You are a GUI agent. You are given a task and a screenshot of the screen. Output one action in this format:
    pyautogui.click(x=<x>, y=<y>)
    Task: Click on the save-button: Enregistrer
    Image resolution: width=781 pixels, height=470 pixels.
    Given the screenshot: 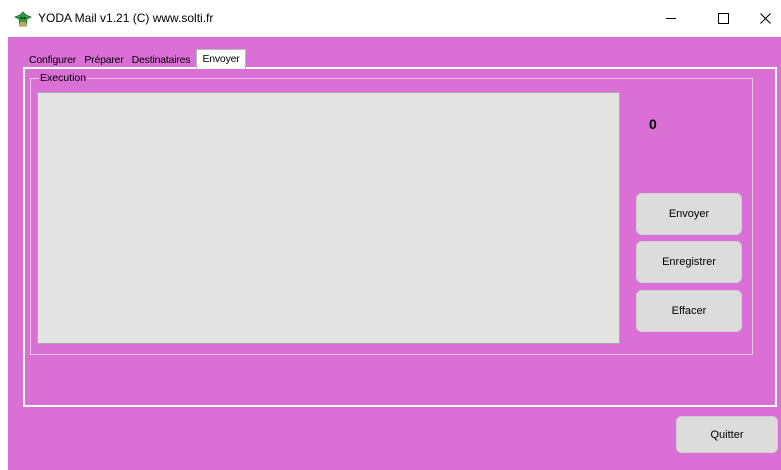 What is the action you would take?
    pyautogui.click(x=689, y=262)
    